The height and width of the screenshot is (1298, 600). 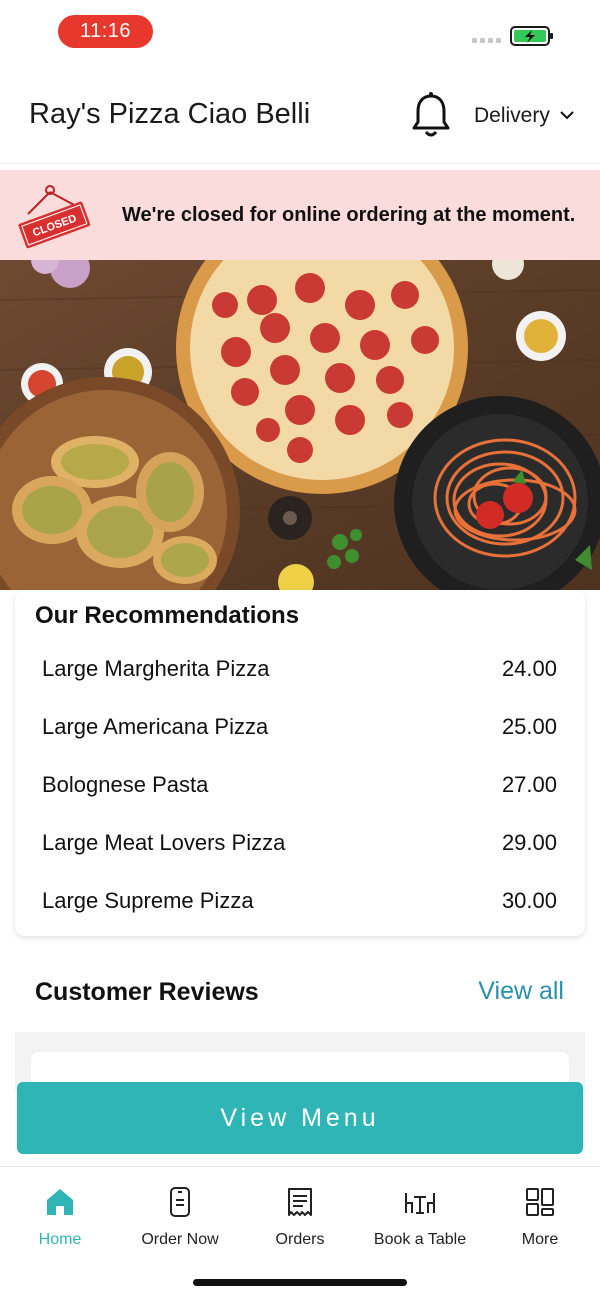 I want to click on chevron-down-icon, so click(x=567, y=115).